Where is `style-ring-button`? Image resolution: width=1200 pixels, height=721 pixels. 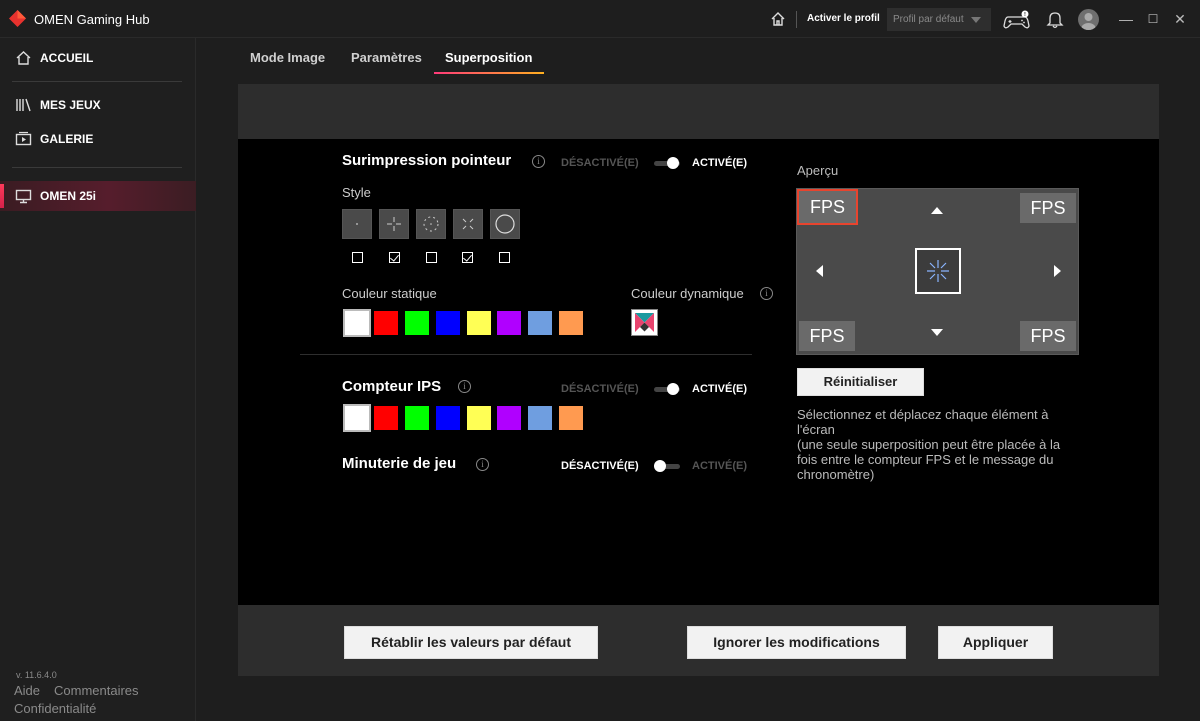 style-ring-button is located at coordinates (505, 224).